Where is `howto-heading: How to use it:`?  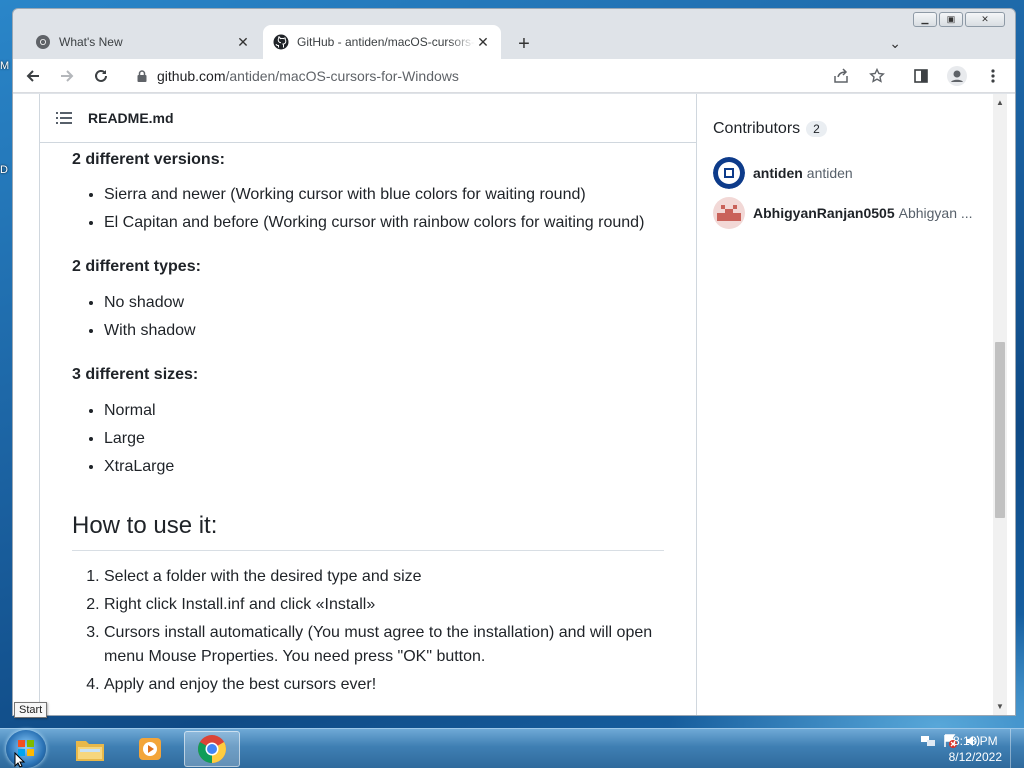 howto-heading: How to use it: is located at coordinates (368, 531).